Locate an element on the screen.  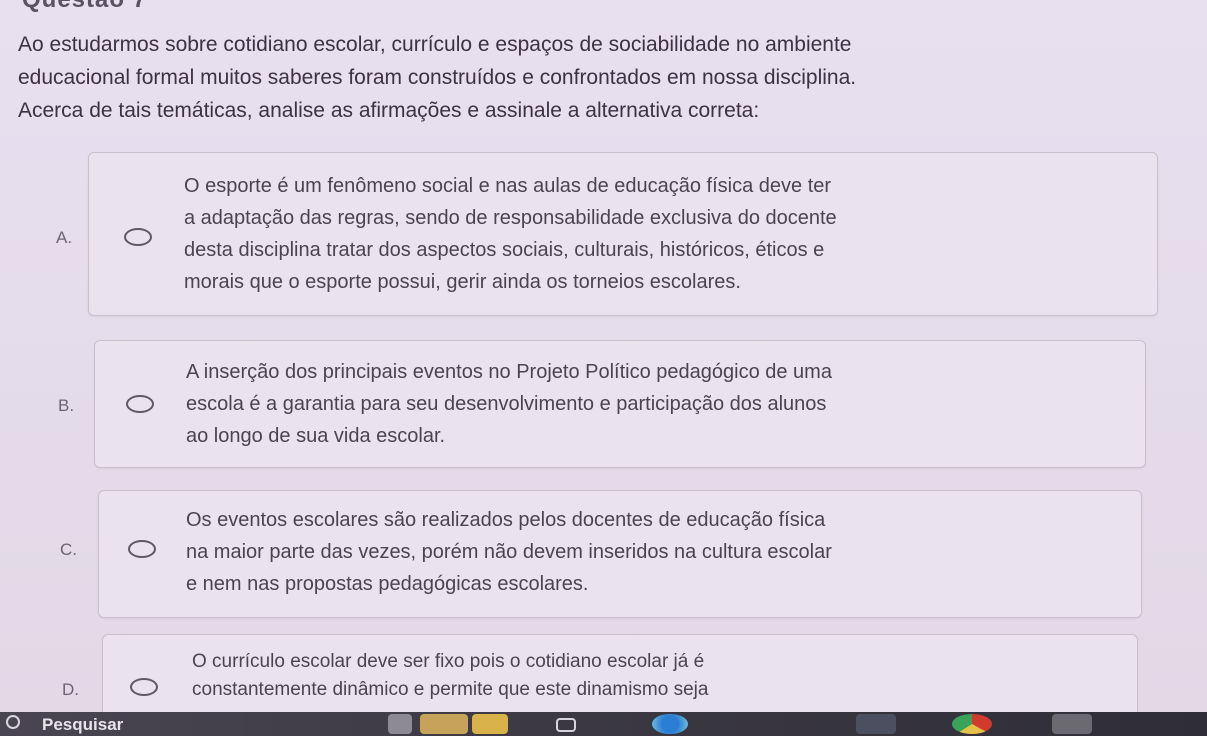
app-icon is located at coordinates (876, 724).